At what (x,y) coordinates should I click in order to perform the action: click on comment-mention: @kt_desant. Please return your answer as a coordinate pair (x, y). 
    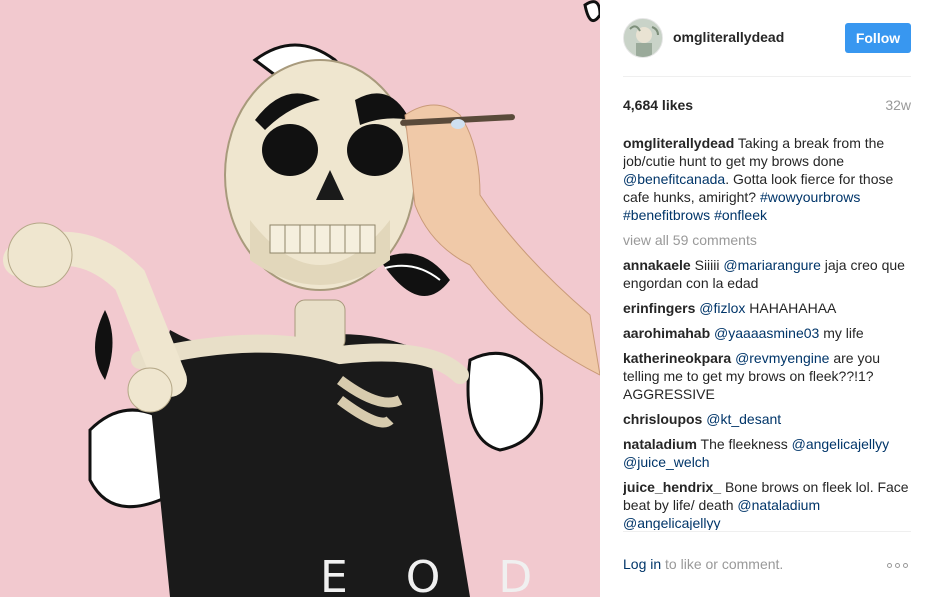
    Looking at the image, I should click on (743, 419).